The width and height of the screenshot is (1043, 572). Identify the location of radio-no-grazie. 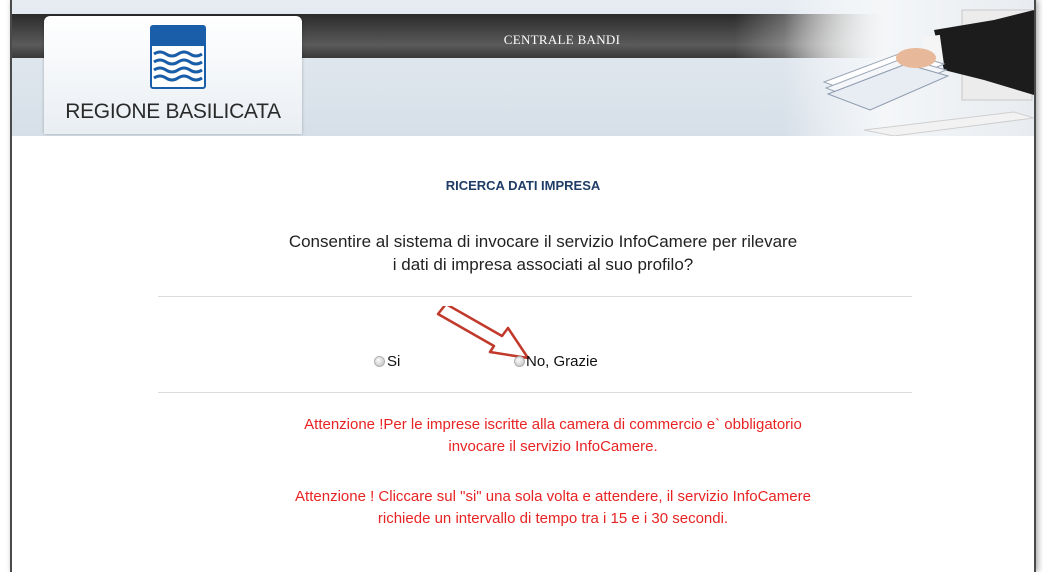
(519, 361).